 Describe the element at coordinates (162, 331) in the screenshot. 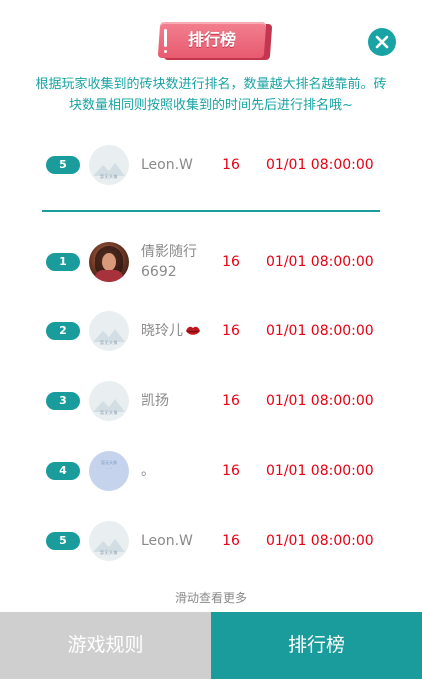

I see `player-name: 晓玲儿` at that location.